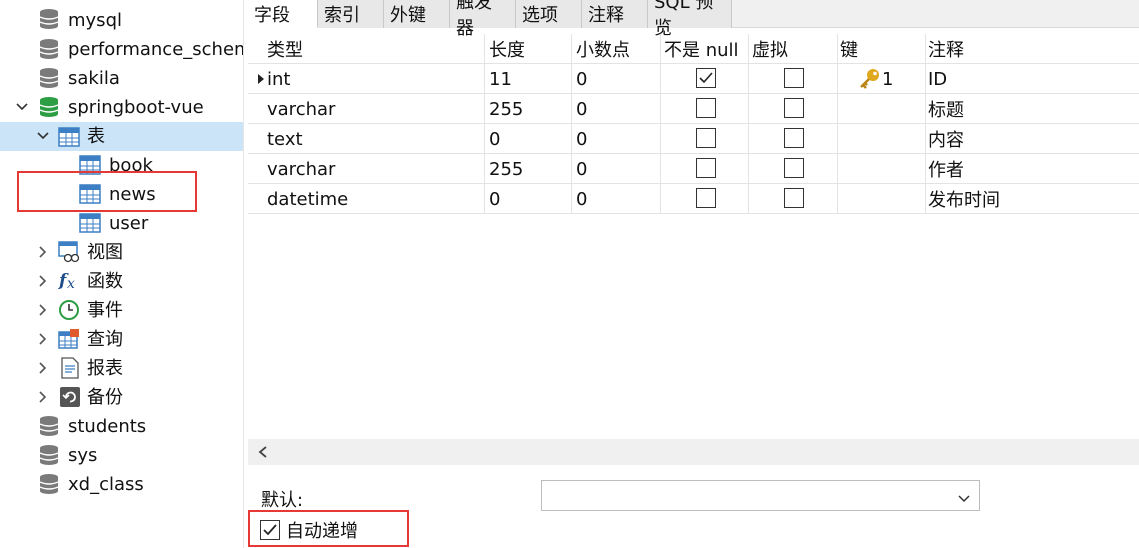 Image resolution: width=1139 pixels, height=548 pixels. I want to click on tab-label: 索引, so click(342, 15).